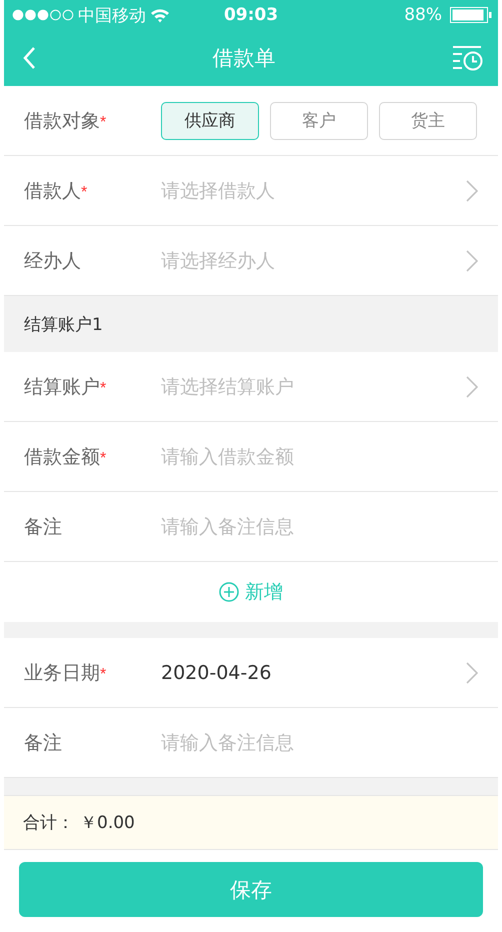 The width and height of the screenshot is (502, 932). What do you see at coordinates (48, 823) in the screenshot?
I see `total-label: 合计：` at bounding box center [48, 823].